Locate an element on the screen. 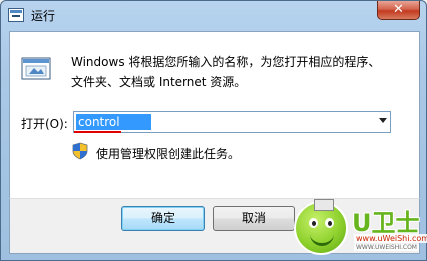 Image resolution: width=427 pixels, height=261 pixels. run-dialog-icon is located at coordinates (16, 15).